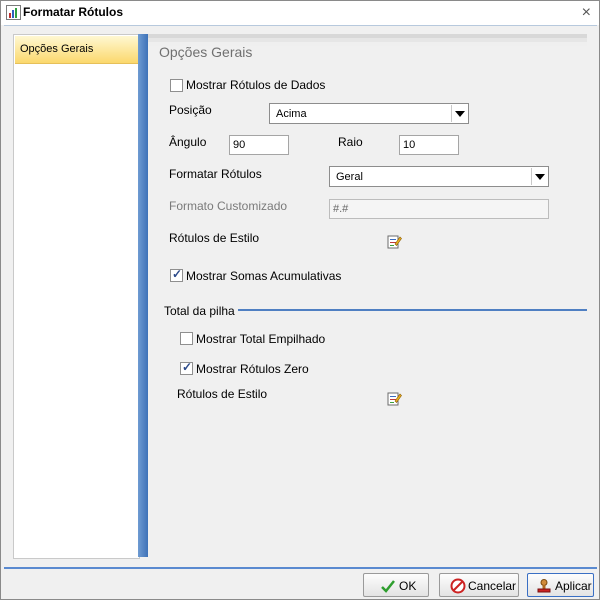  Describe the element at coordinates (291, 114) in the screenshot. I see `position-value: Acima` at that location.